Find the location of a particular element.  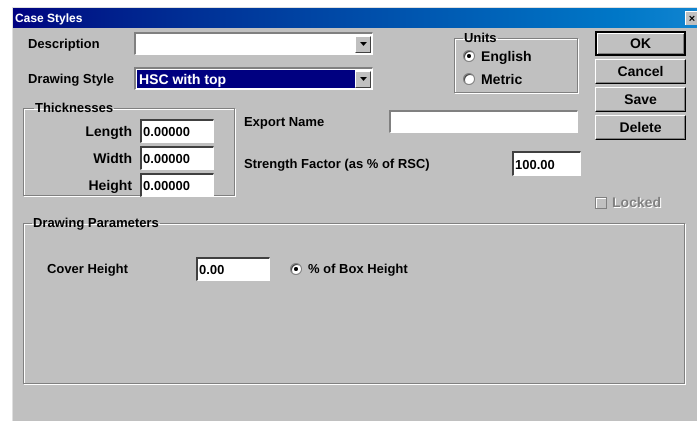

checkbox-label: Locked is located at coordinates (637, 202).